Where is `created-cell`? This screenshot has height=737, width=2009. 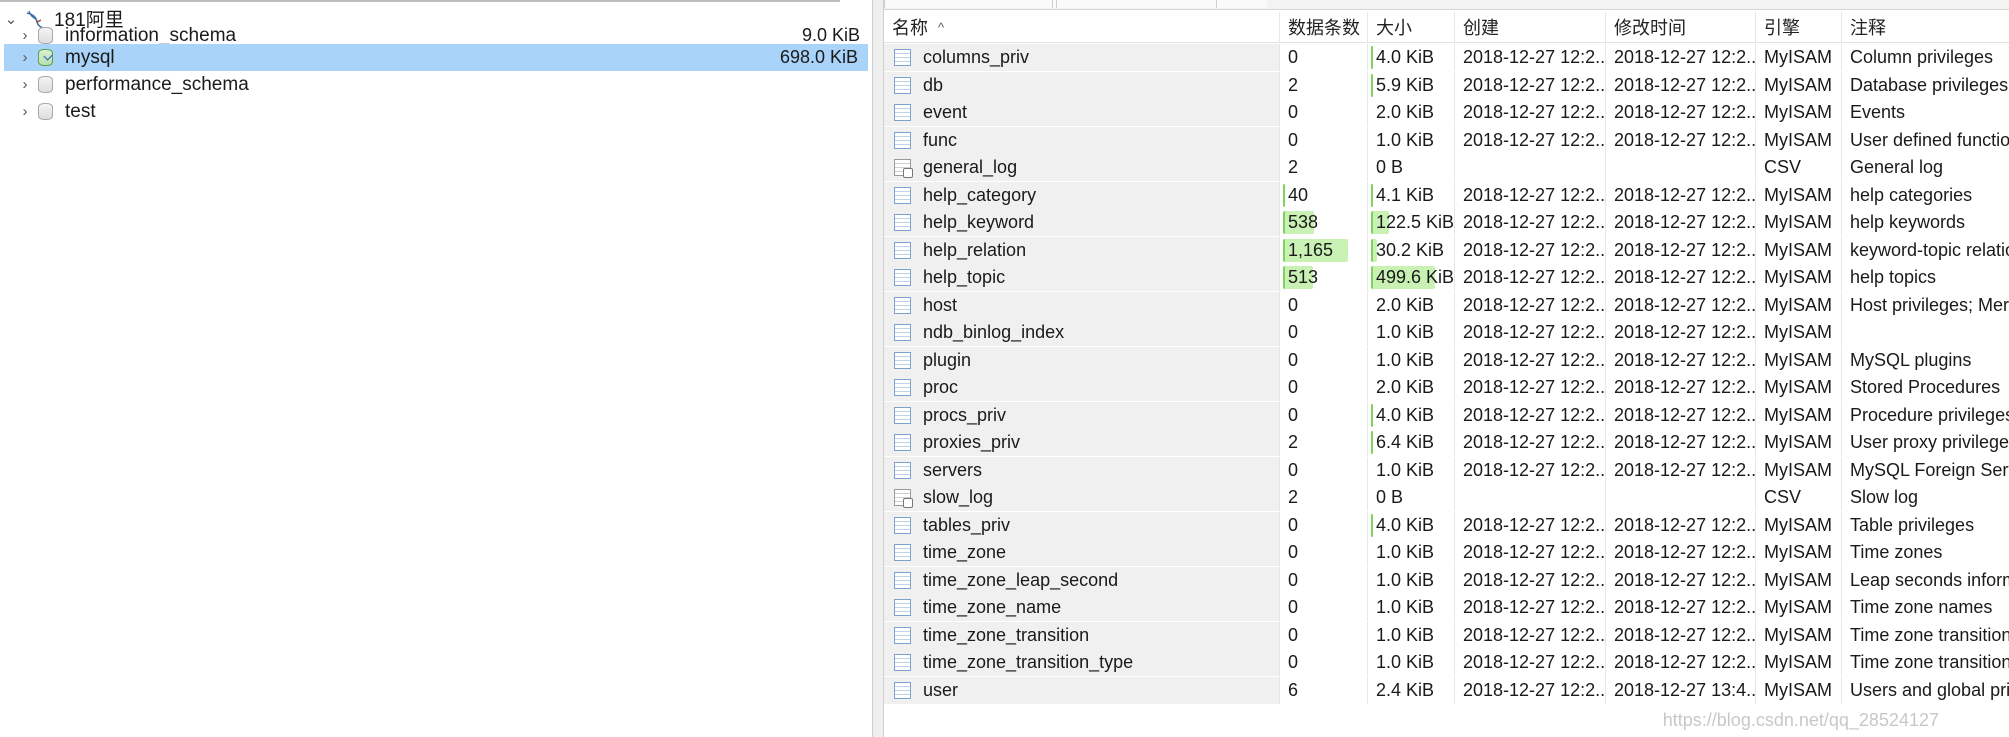
created-cell is located at coordinates (1530, 167).